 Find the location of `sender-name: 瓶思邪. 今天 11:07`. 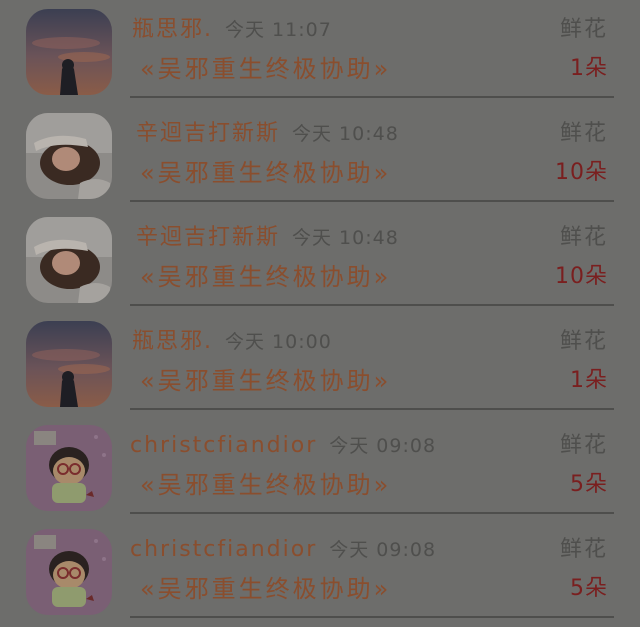

sender-name: 瓶思邪. 今天 11:07 is located at coordinates (232, 29).